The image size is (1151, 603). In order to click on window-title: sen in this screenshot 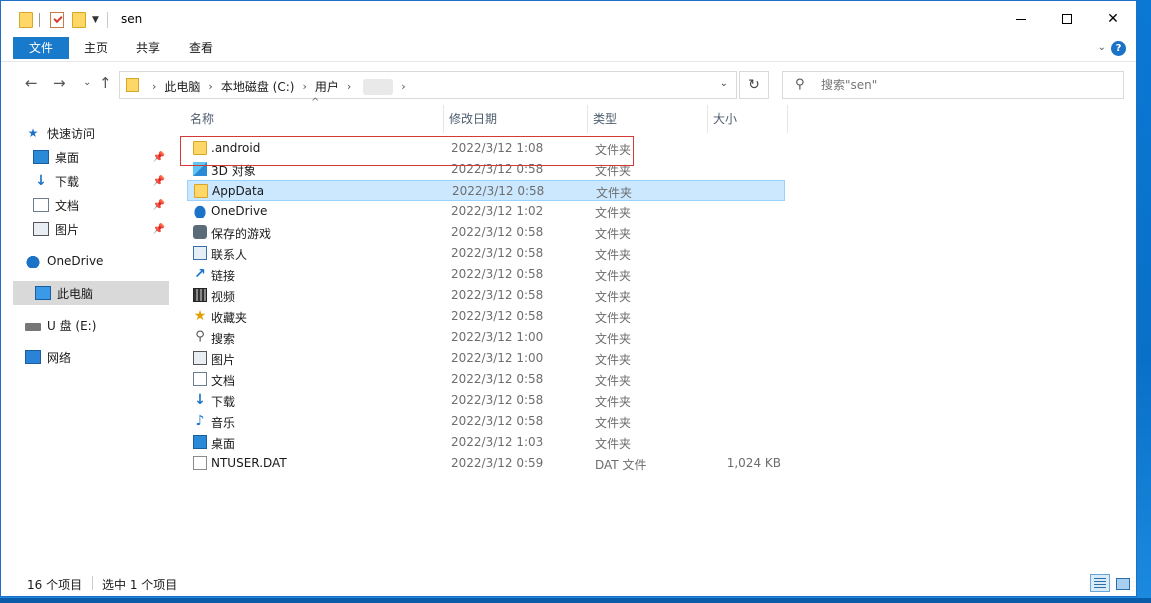, I will do `click(132, 19)`.